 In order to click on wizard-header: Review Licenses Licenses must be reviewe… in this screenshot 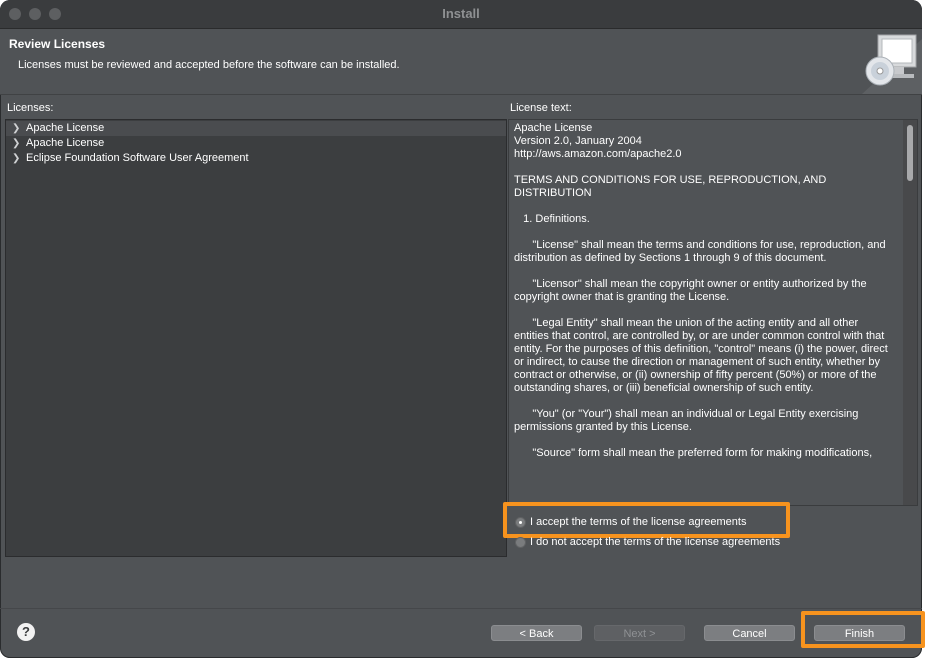, I will do `click(461, 62)`.